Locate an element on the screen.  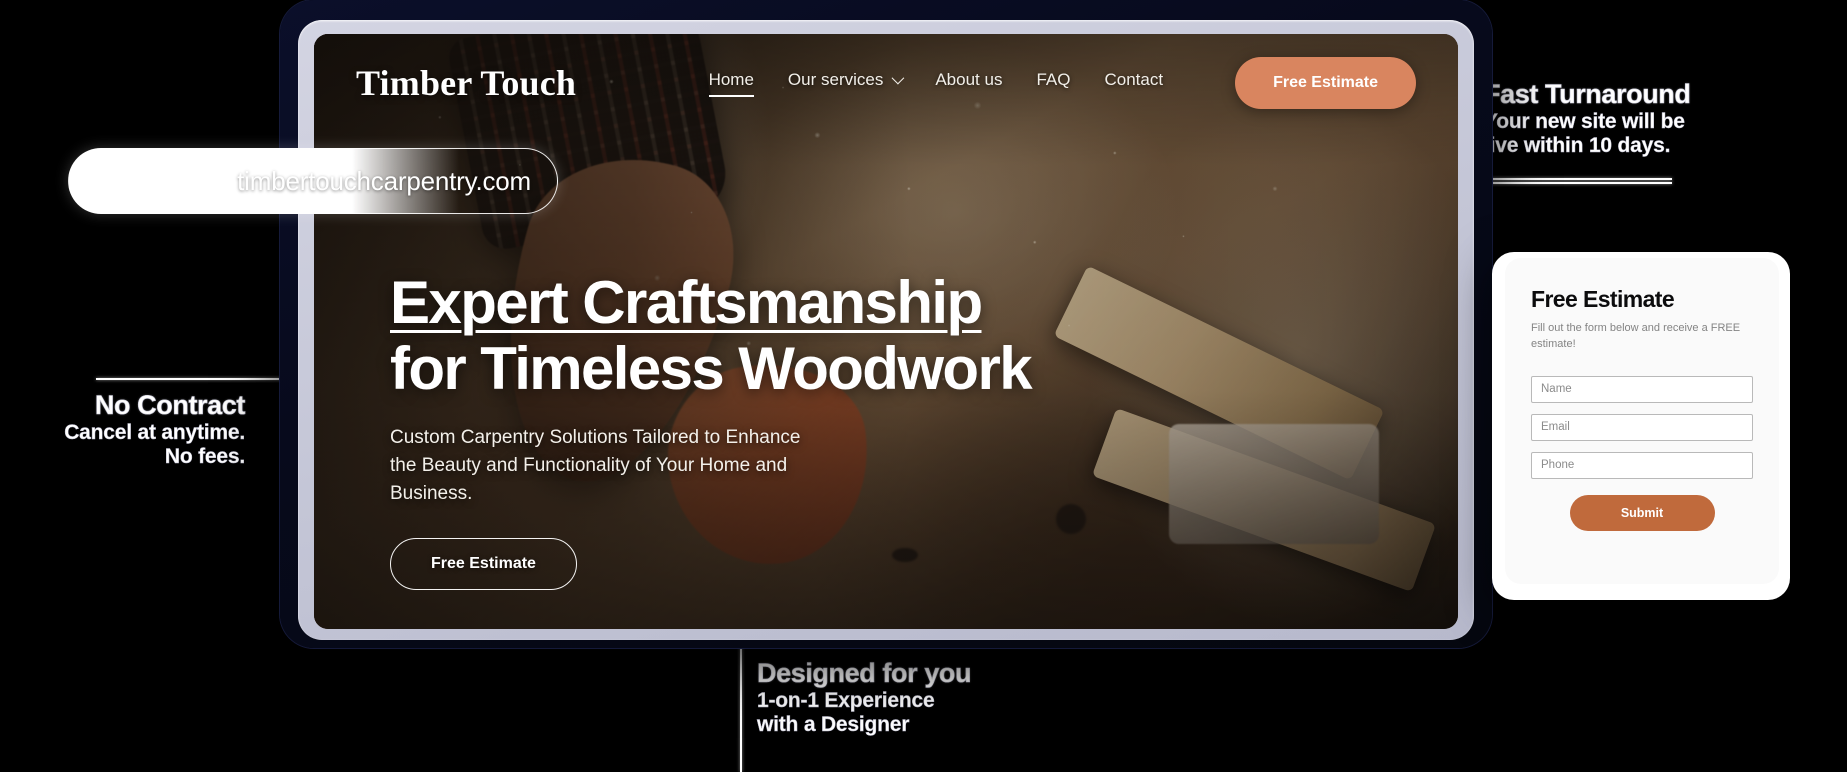
chevron-down-icon is located at coordinates (898, 78).